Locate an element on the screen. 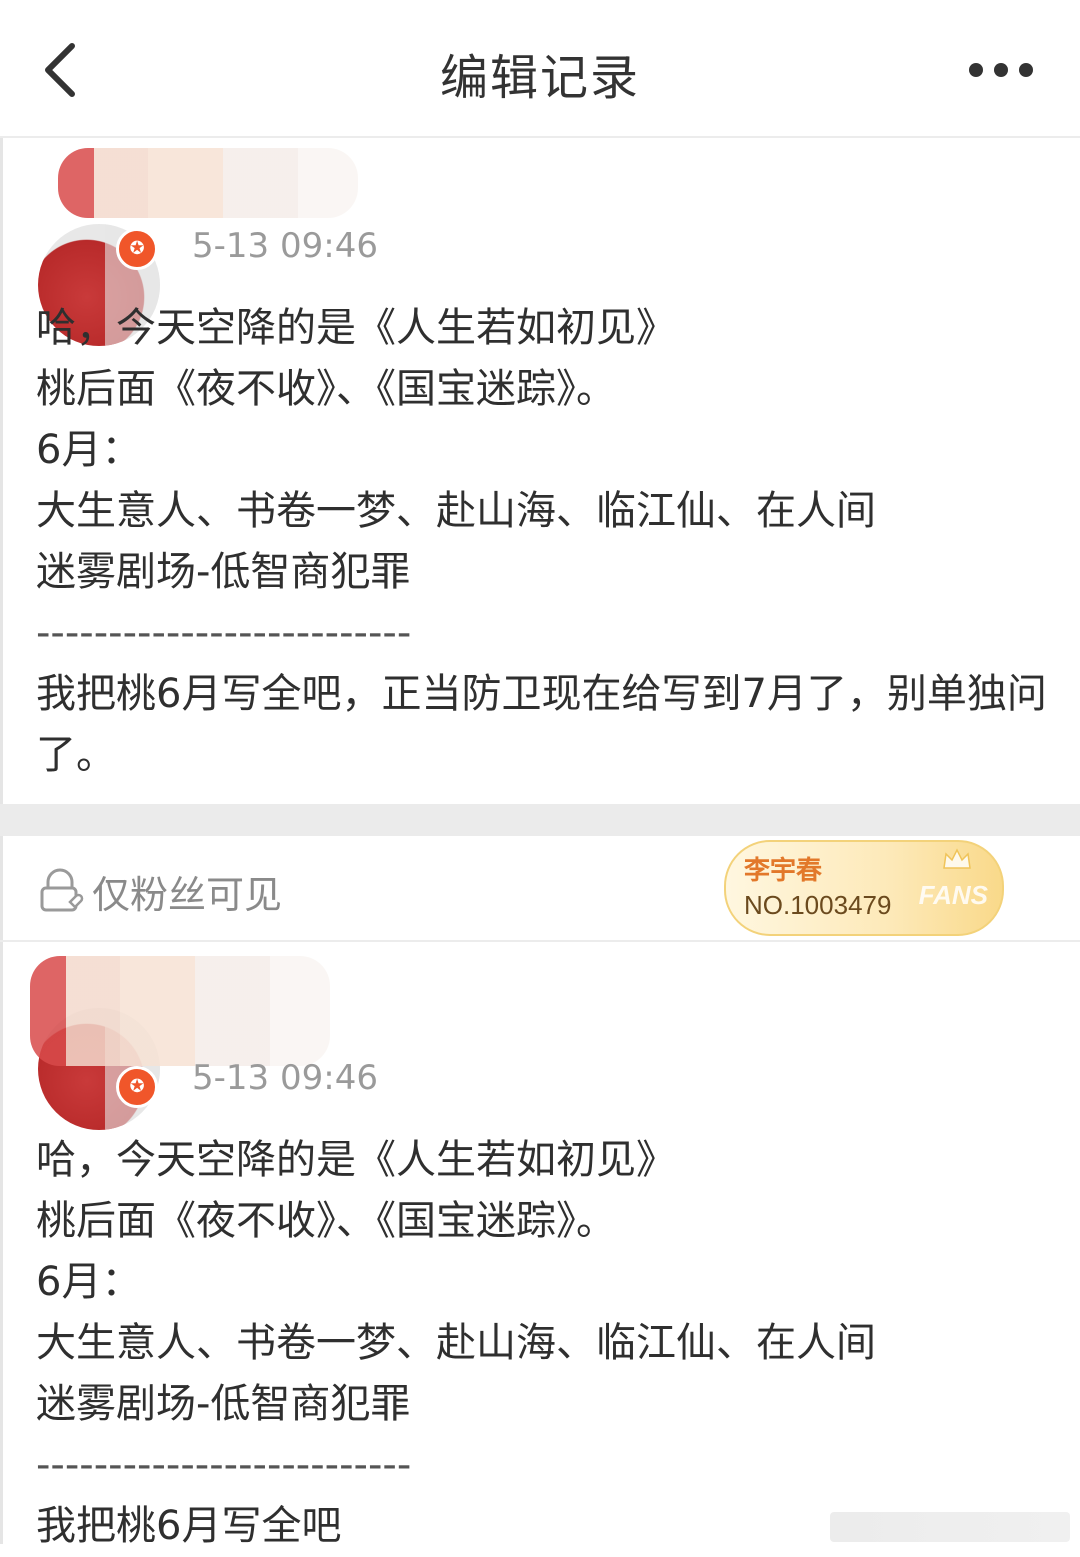 The image size is (1080, 1557). fans-only-label: 仅粉丝可见 is located at coordinates (187, 895).